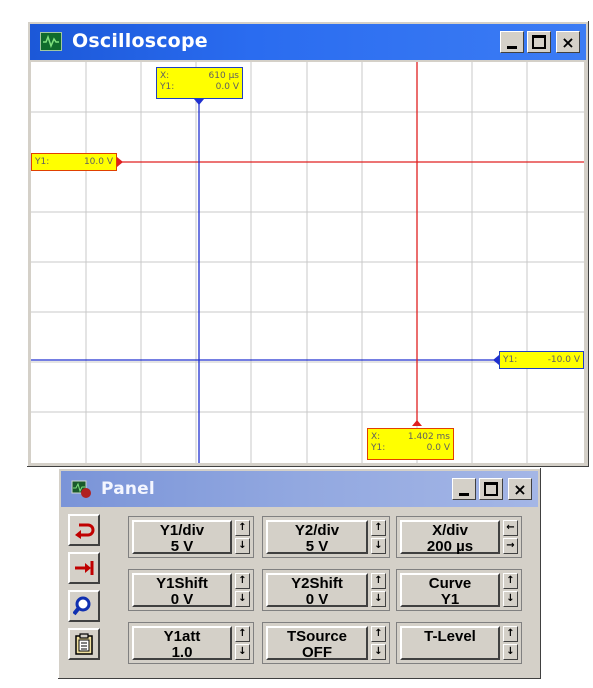 The width and height of the screenshot is (593, 688). I want to click on panel-titlebar: Panel ×, so click(299, 489).